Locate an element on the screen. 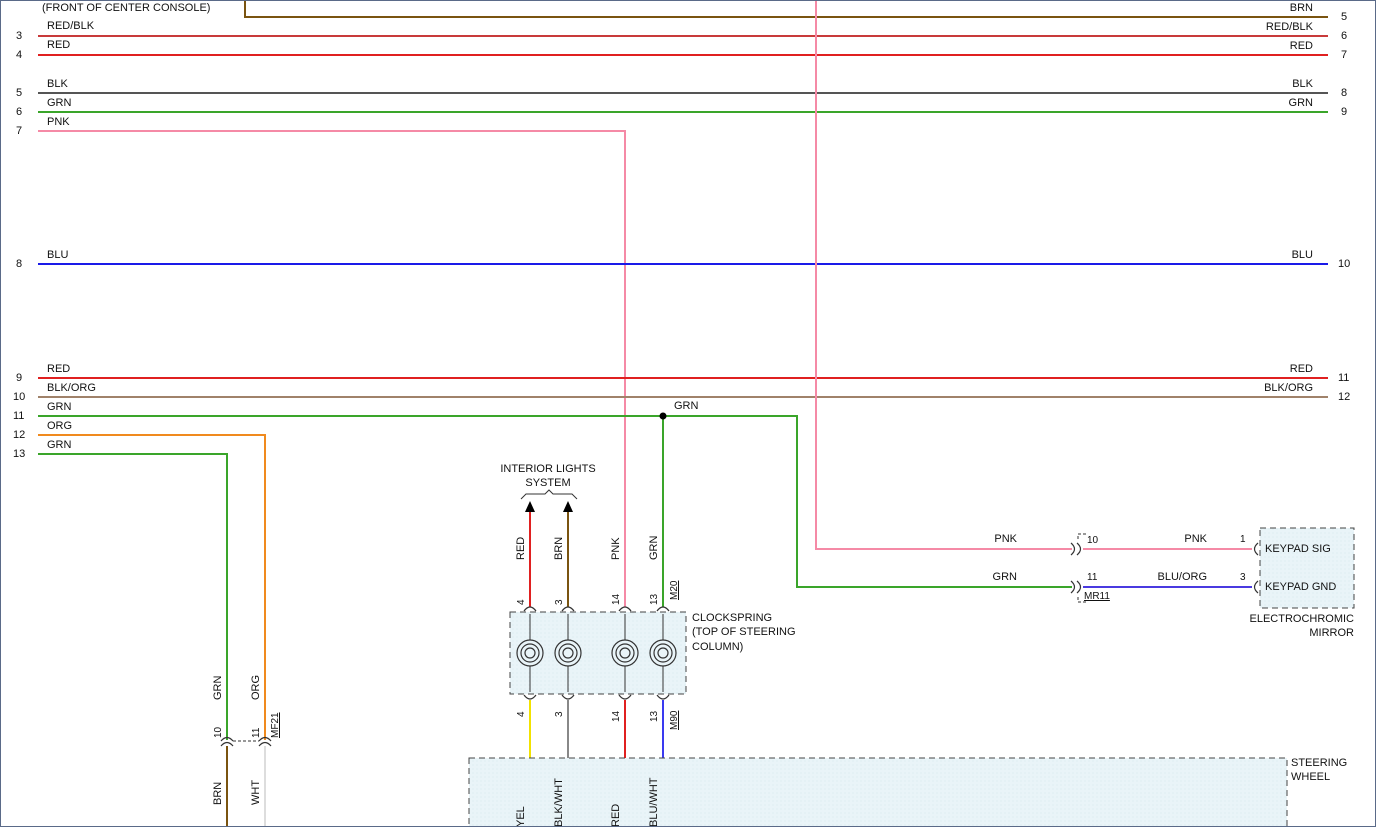 This screenshot has width=1376, height=827. mr11-pin-11: 11 is located at coordinates (1092, 577).